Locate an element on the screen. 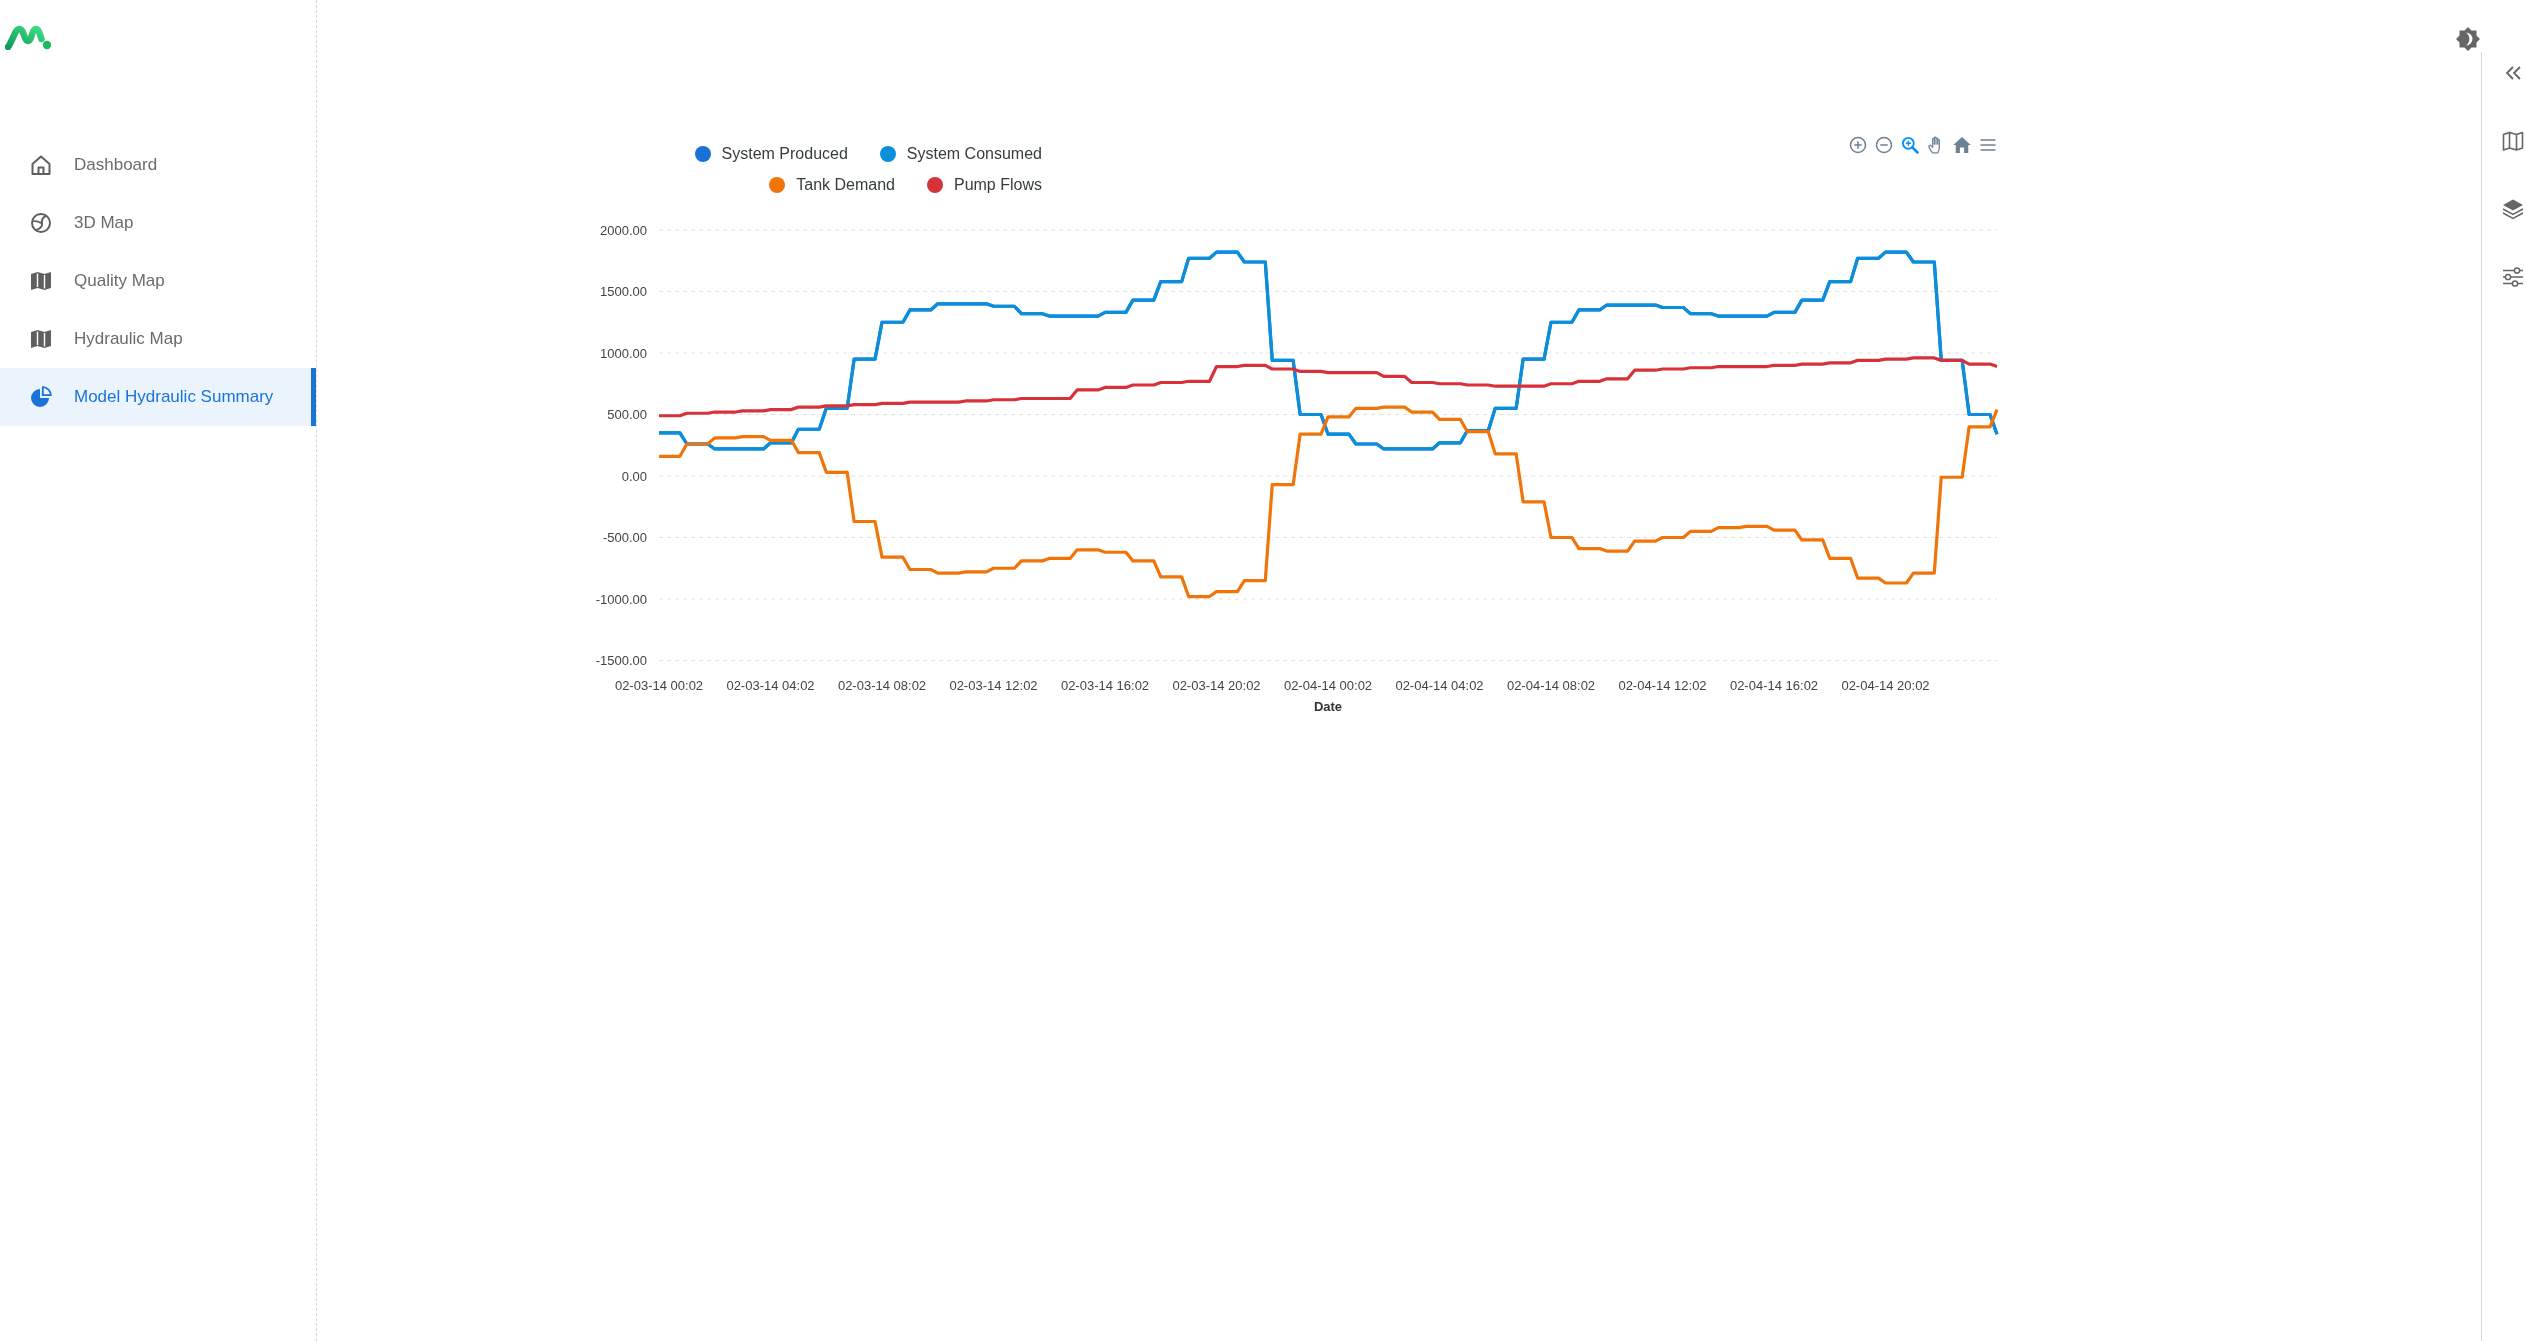  x-axis-label: 02-04-14 04:02 is located at coordinates (1439, 685).